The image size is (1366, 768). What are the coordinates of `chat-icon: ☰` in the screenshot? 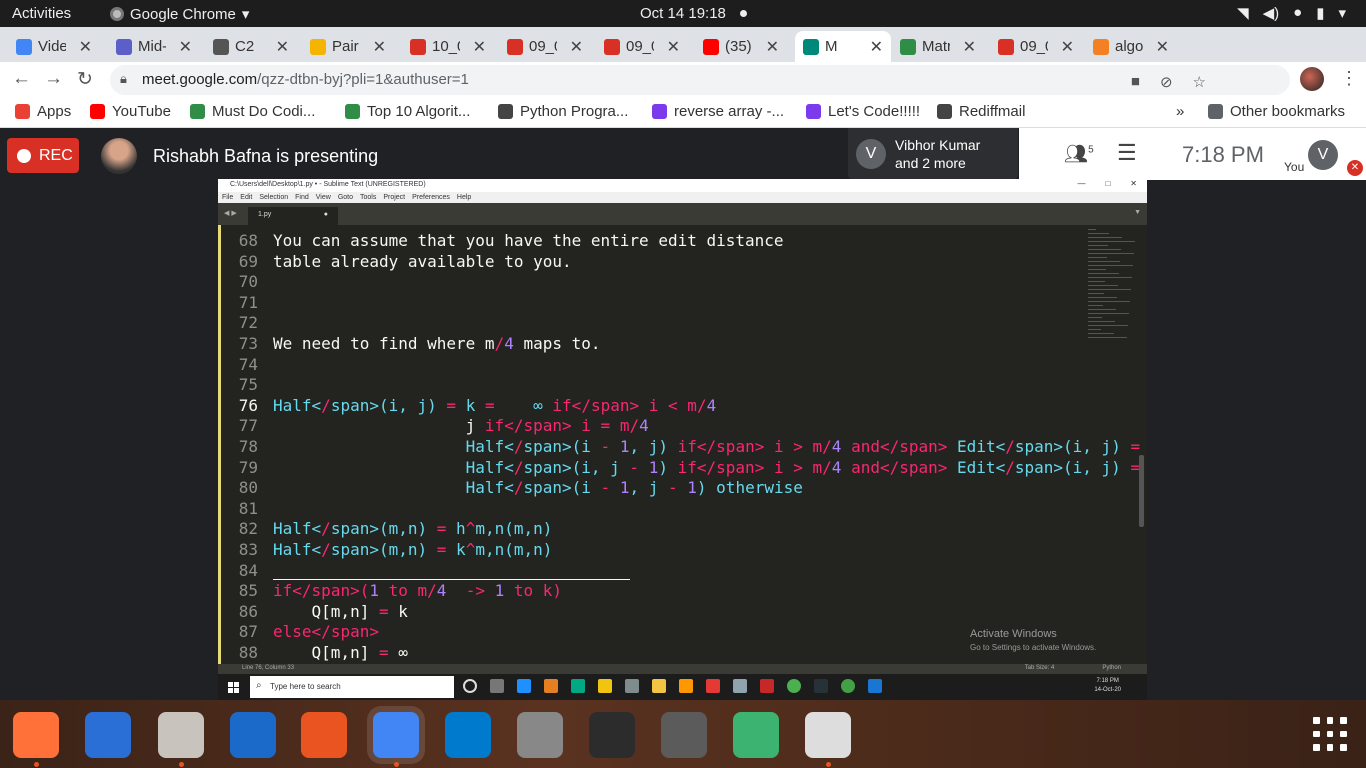 It's located at (1127, 153).